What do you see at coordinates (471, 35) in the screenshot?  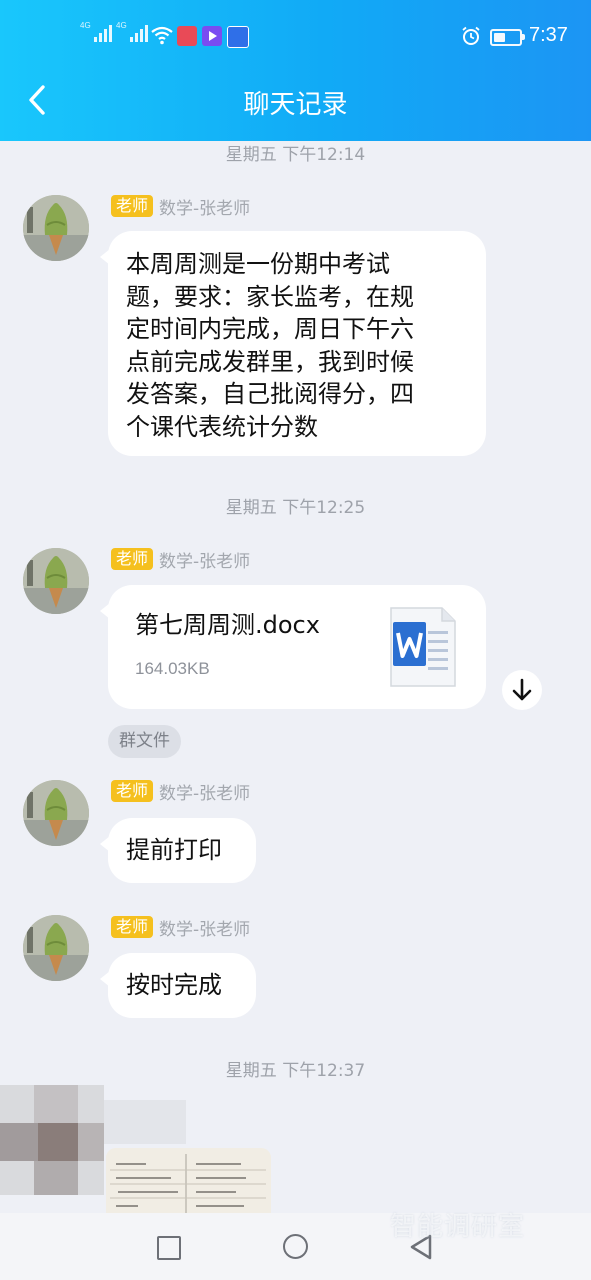 I see `alarm-icon` at bounding box center [471, 35].